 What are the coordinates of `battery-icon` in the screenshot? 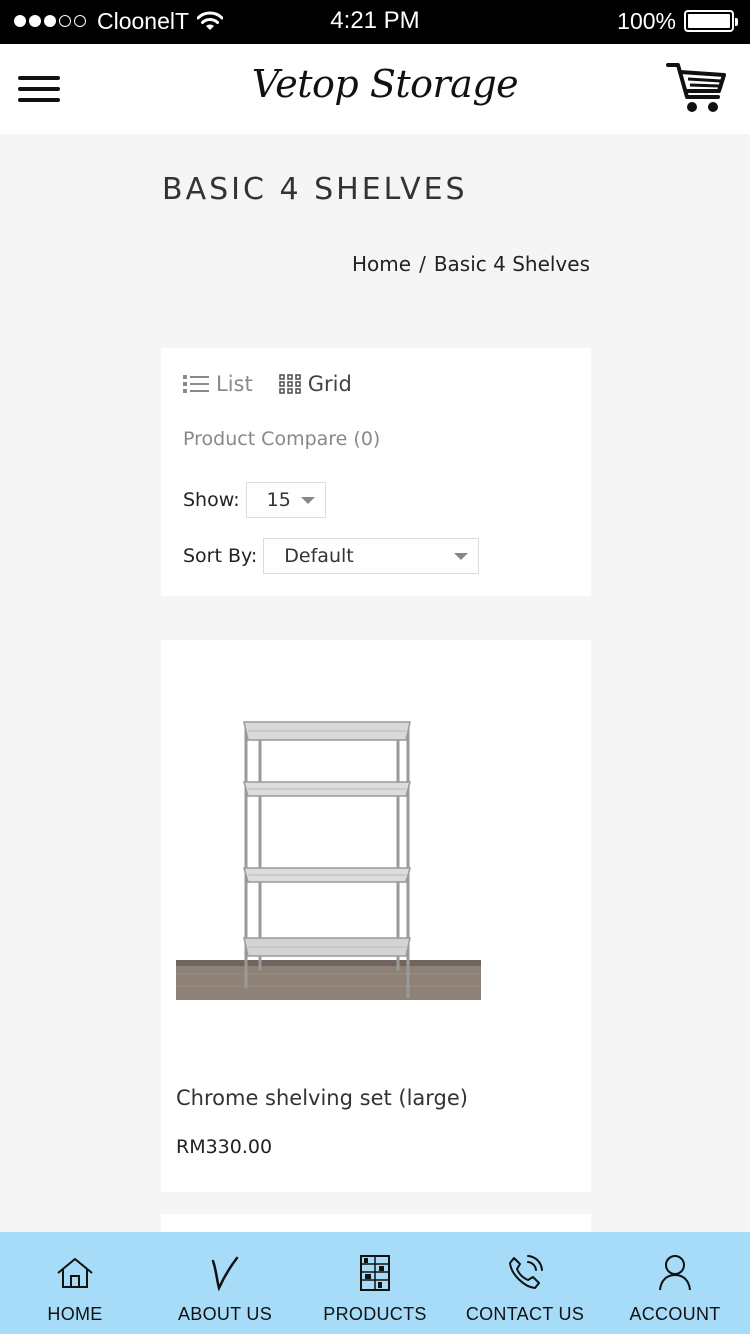 It's located at (711, 21).